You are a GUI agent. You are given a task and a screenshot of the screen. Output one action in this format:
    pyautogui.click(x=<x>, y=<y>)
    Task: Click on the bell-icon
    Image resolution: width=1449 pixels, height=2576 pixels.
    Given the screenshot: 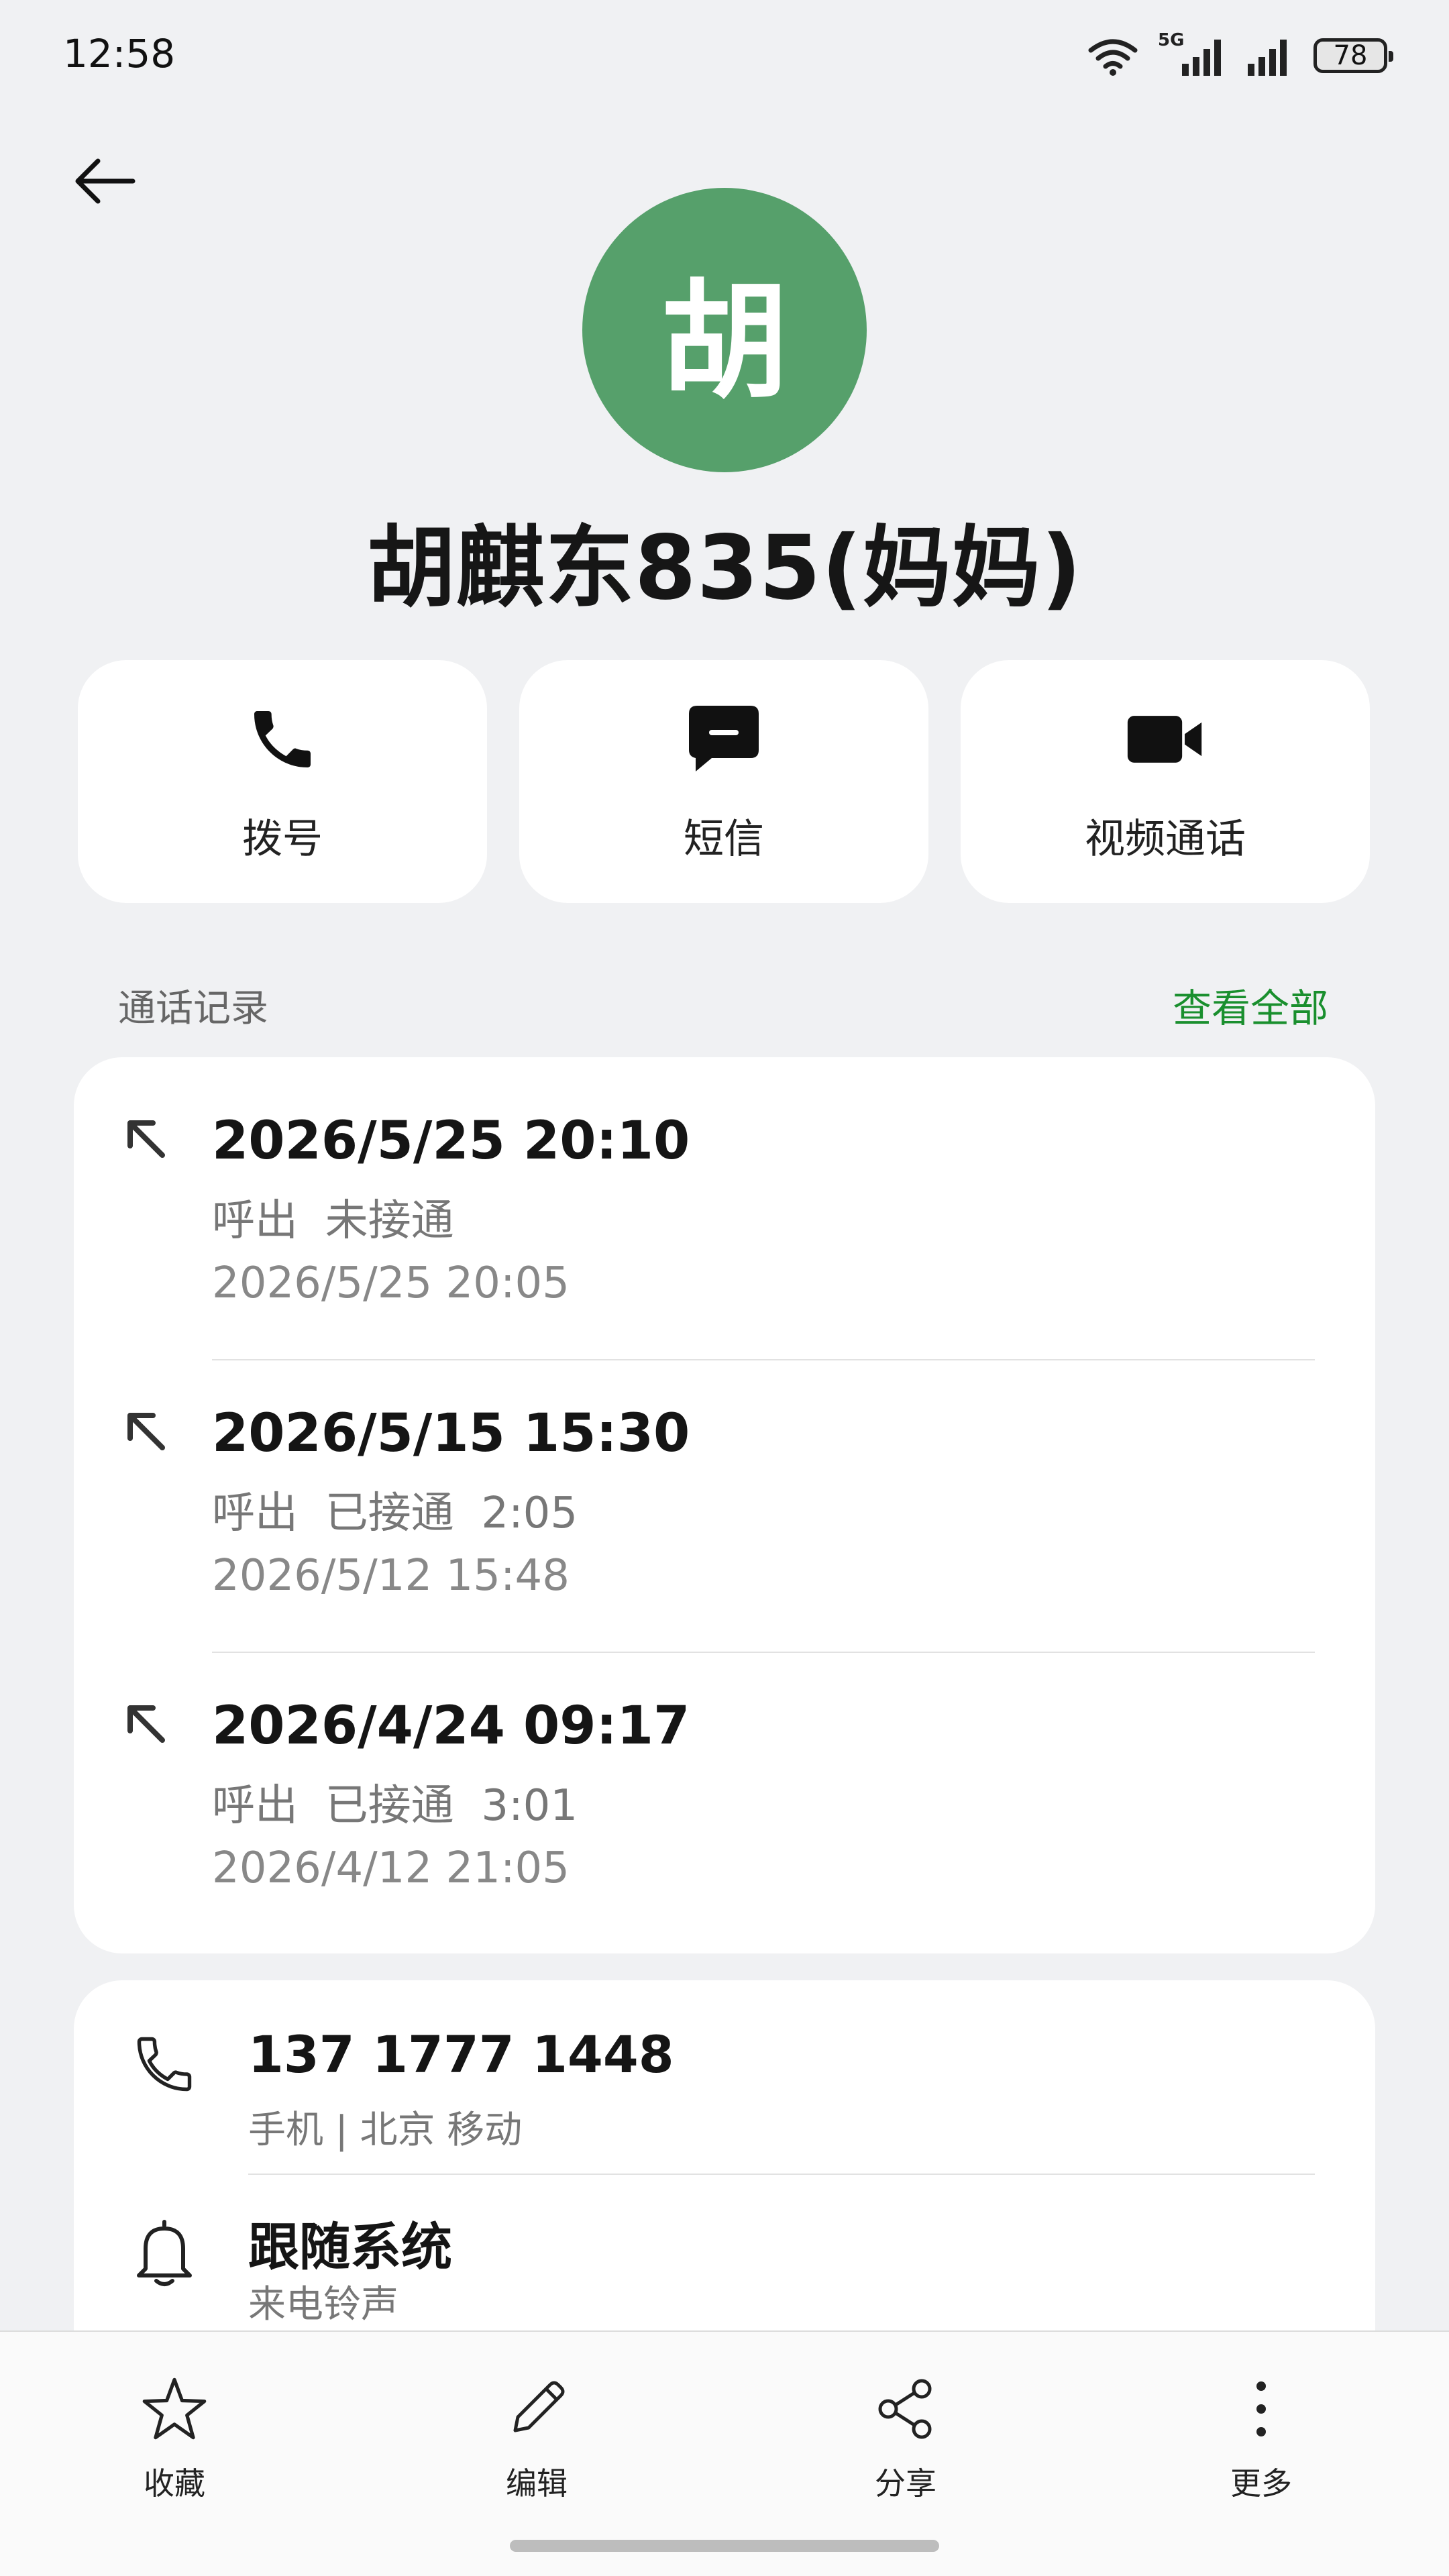 What is the action you would take?
    pyautogui.click(x=164, y=2252)
    